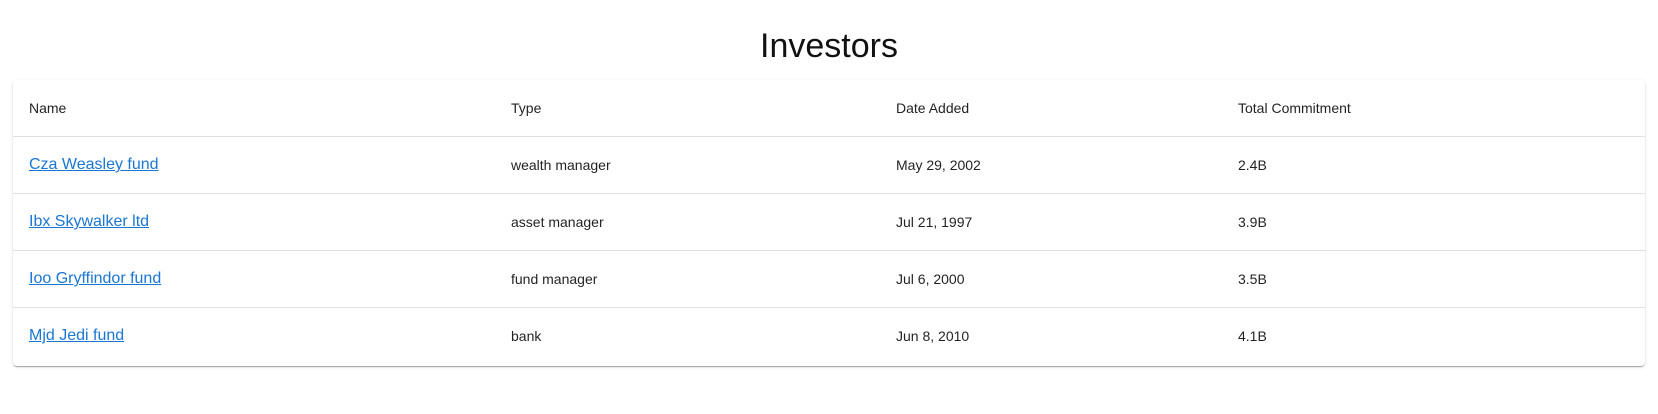  What do you see at coordinates (687, 108) in the screenshot?
I see `column-header-type: Type` at bounding box center [687, 108].